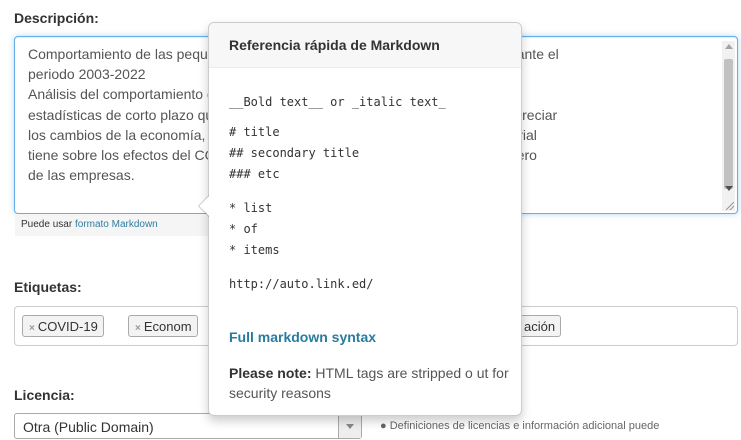  What do you see at coordinates (167, 326) in the screenshot?
I see `tag-label: Econom` at bounding box center [167, 326].